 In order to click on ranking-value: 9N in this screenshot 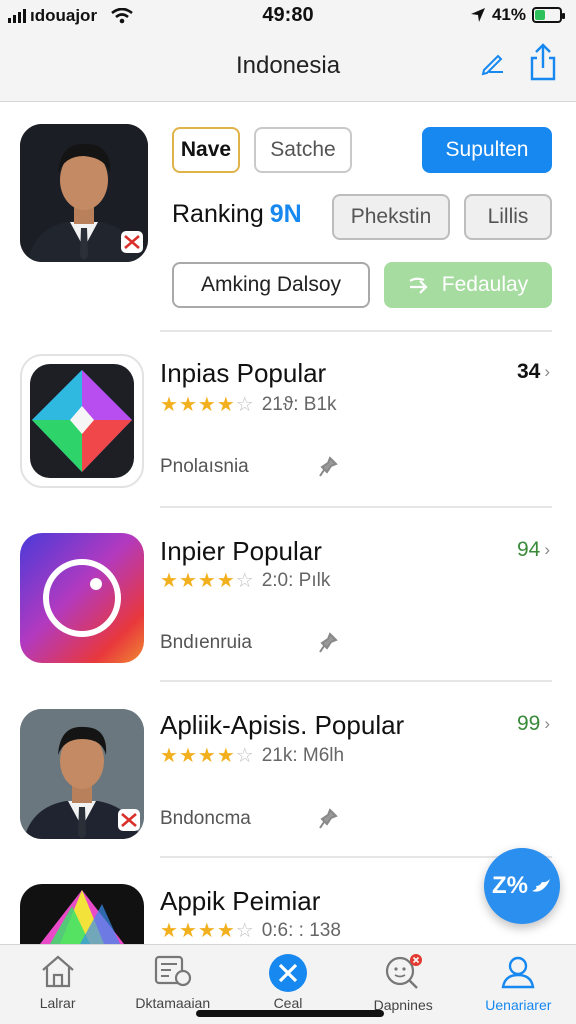, I will do `click(285, 214)`.